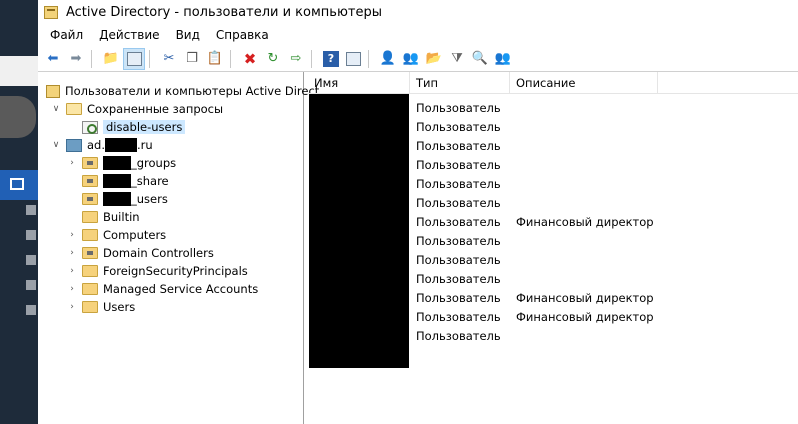  Describe the element at coordinates (192, 91) in the screenshot. I see `tree-root-label: Пользователи и компьютеры Active Direct` at that location.